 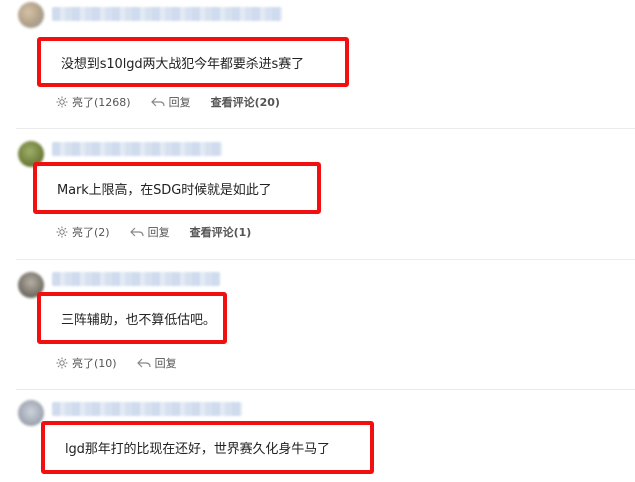 I want to click on comment-actions: 亮了(1268) 回复 查看评论(20), so click(x=178, y=102).